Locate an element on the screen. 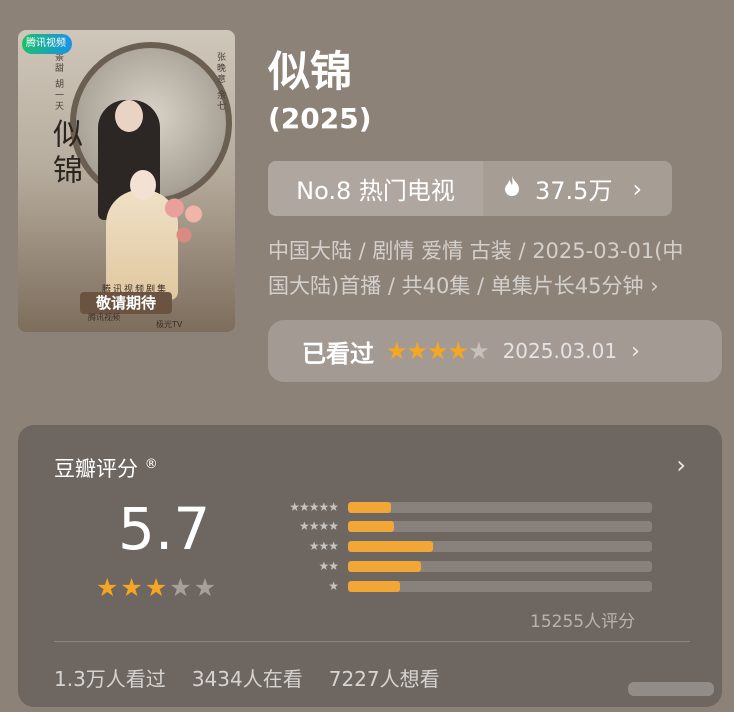  poster-flowers is located at coordinates (184, 220).